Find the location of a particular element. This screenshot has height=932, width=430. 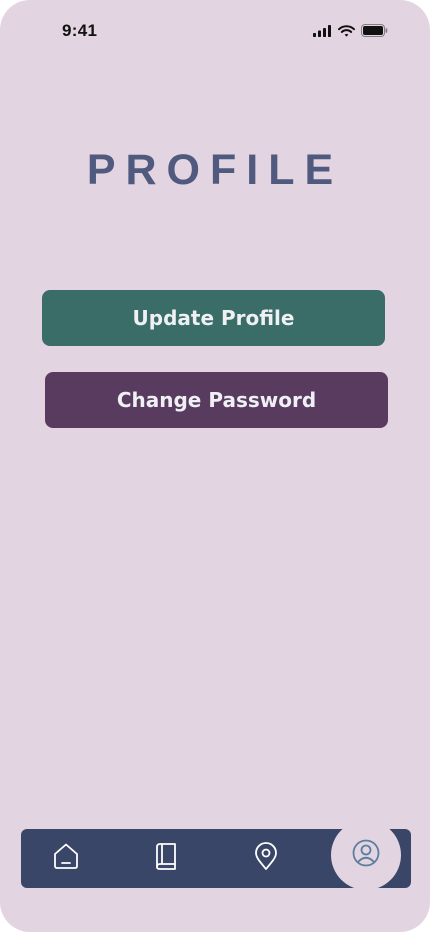

user-icon is located at coordinates (366, 855).